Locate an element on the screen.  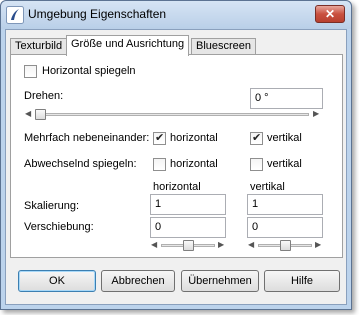
apply-button-label: Übernehmen is located at coordinates (220, 281).